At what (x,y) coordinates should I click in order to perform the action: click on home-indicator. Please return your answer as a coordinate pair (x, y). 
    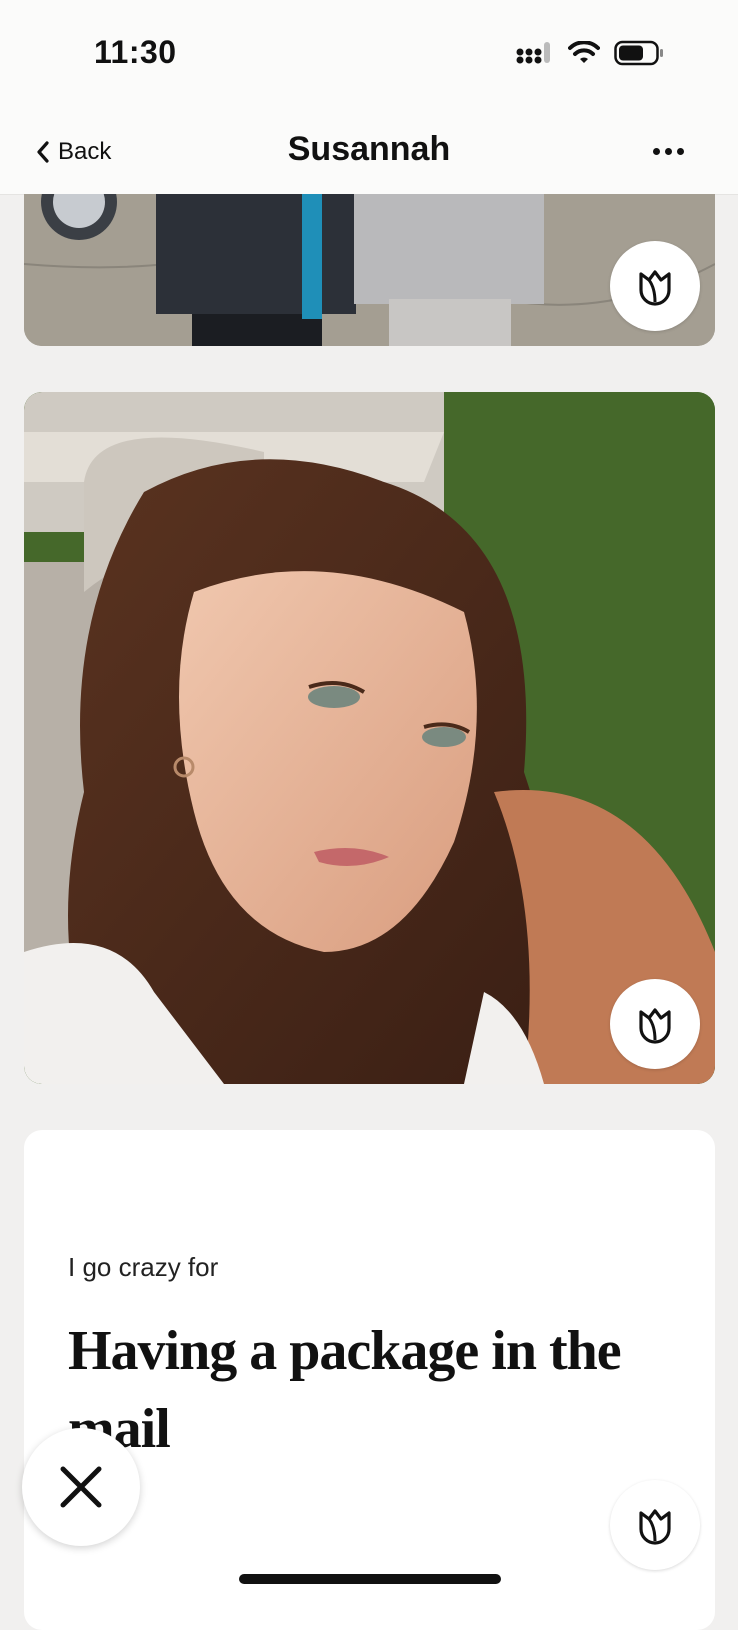
    Looking at the image, I should click on (370, 1579).